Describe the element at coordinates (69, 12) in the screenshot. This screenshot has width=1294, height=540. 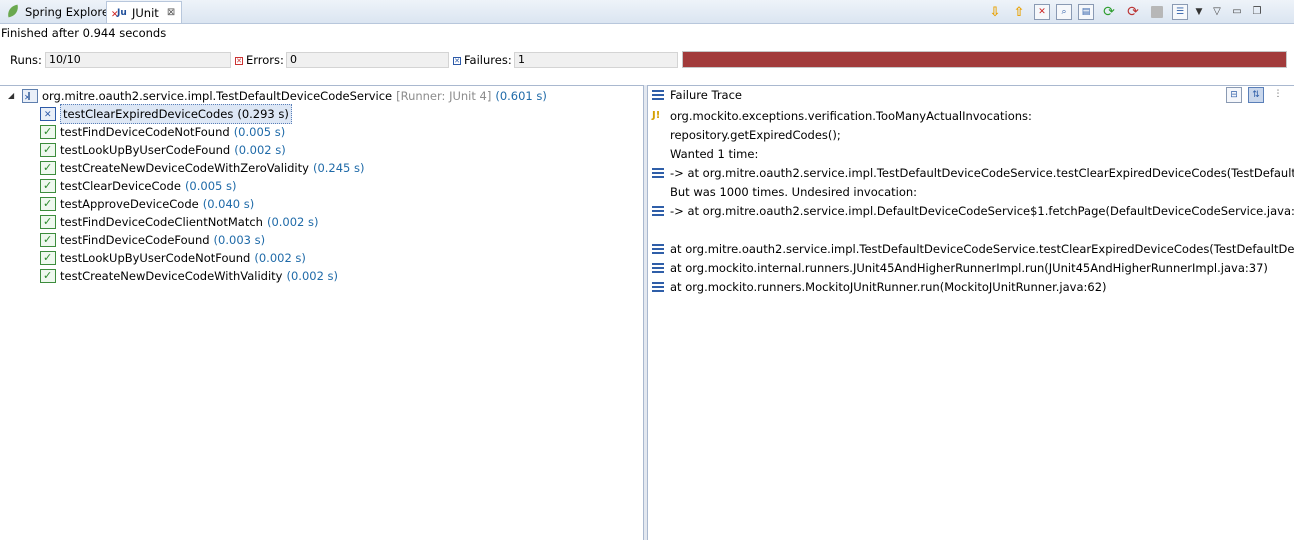
I see `tab-label: Spring Explorer` at that location.